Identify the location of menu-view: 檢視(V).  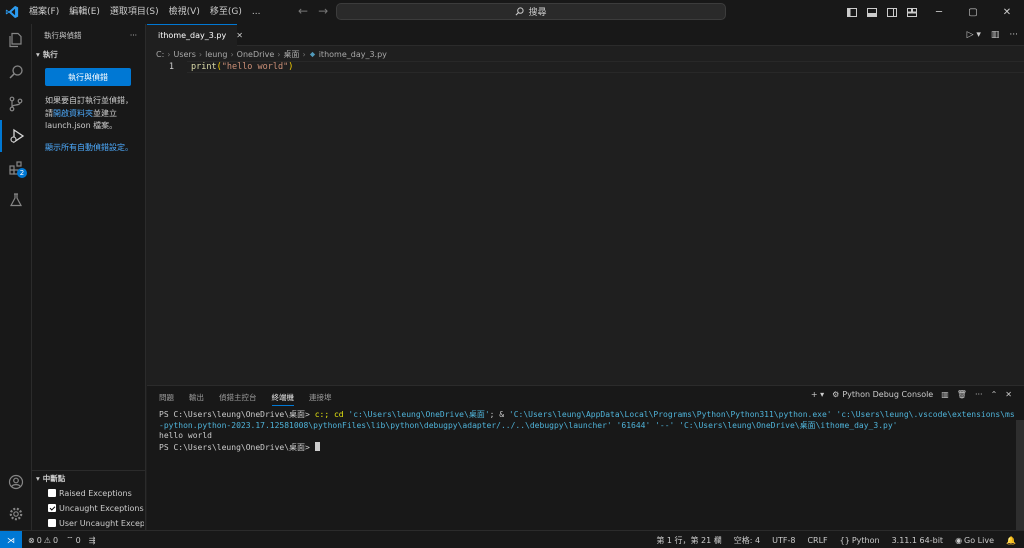
(184, 12).